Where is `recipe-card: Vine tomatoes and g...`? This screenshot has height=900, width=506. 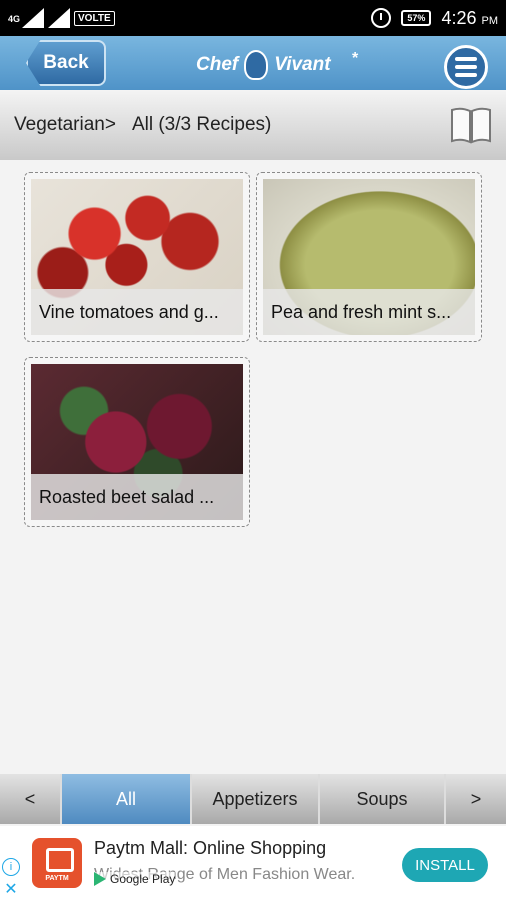 recipe-card: Vine tomatoes and g... is located at coordinates (137, 257).